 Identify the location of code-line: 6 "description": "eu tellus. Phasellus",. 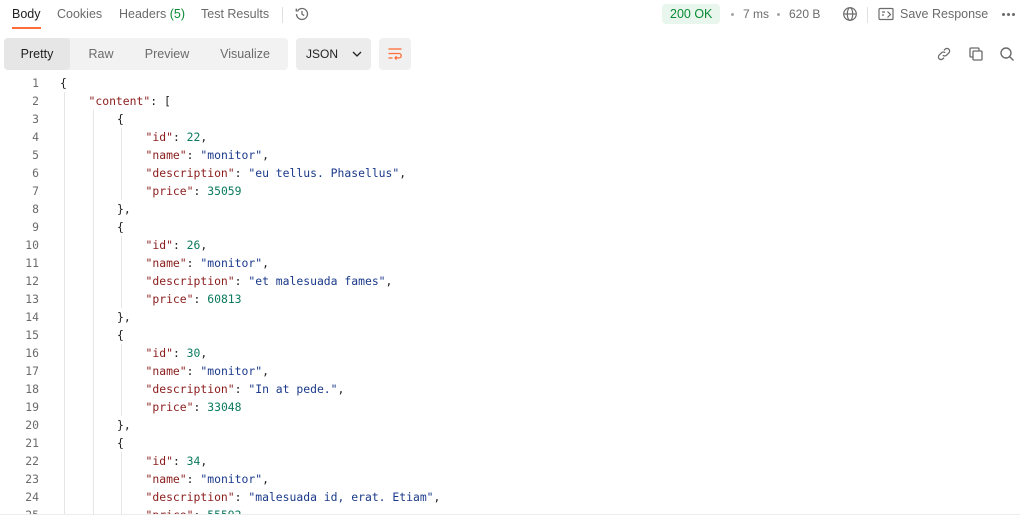
(507, 173).